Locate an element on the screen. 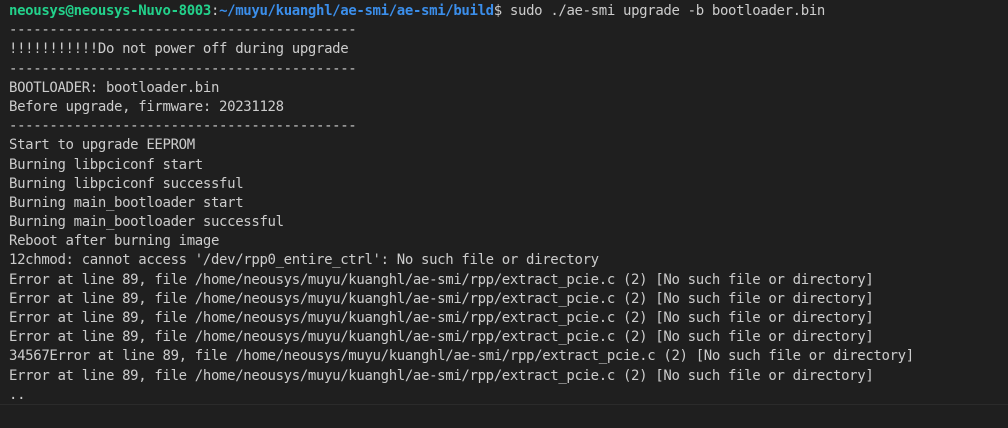  prompt-path: ~/muyu/kuanghl/ae-smi/ae-smi/build is located at coordinates (356, 11).